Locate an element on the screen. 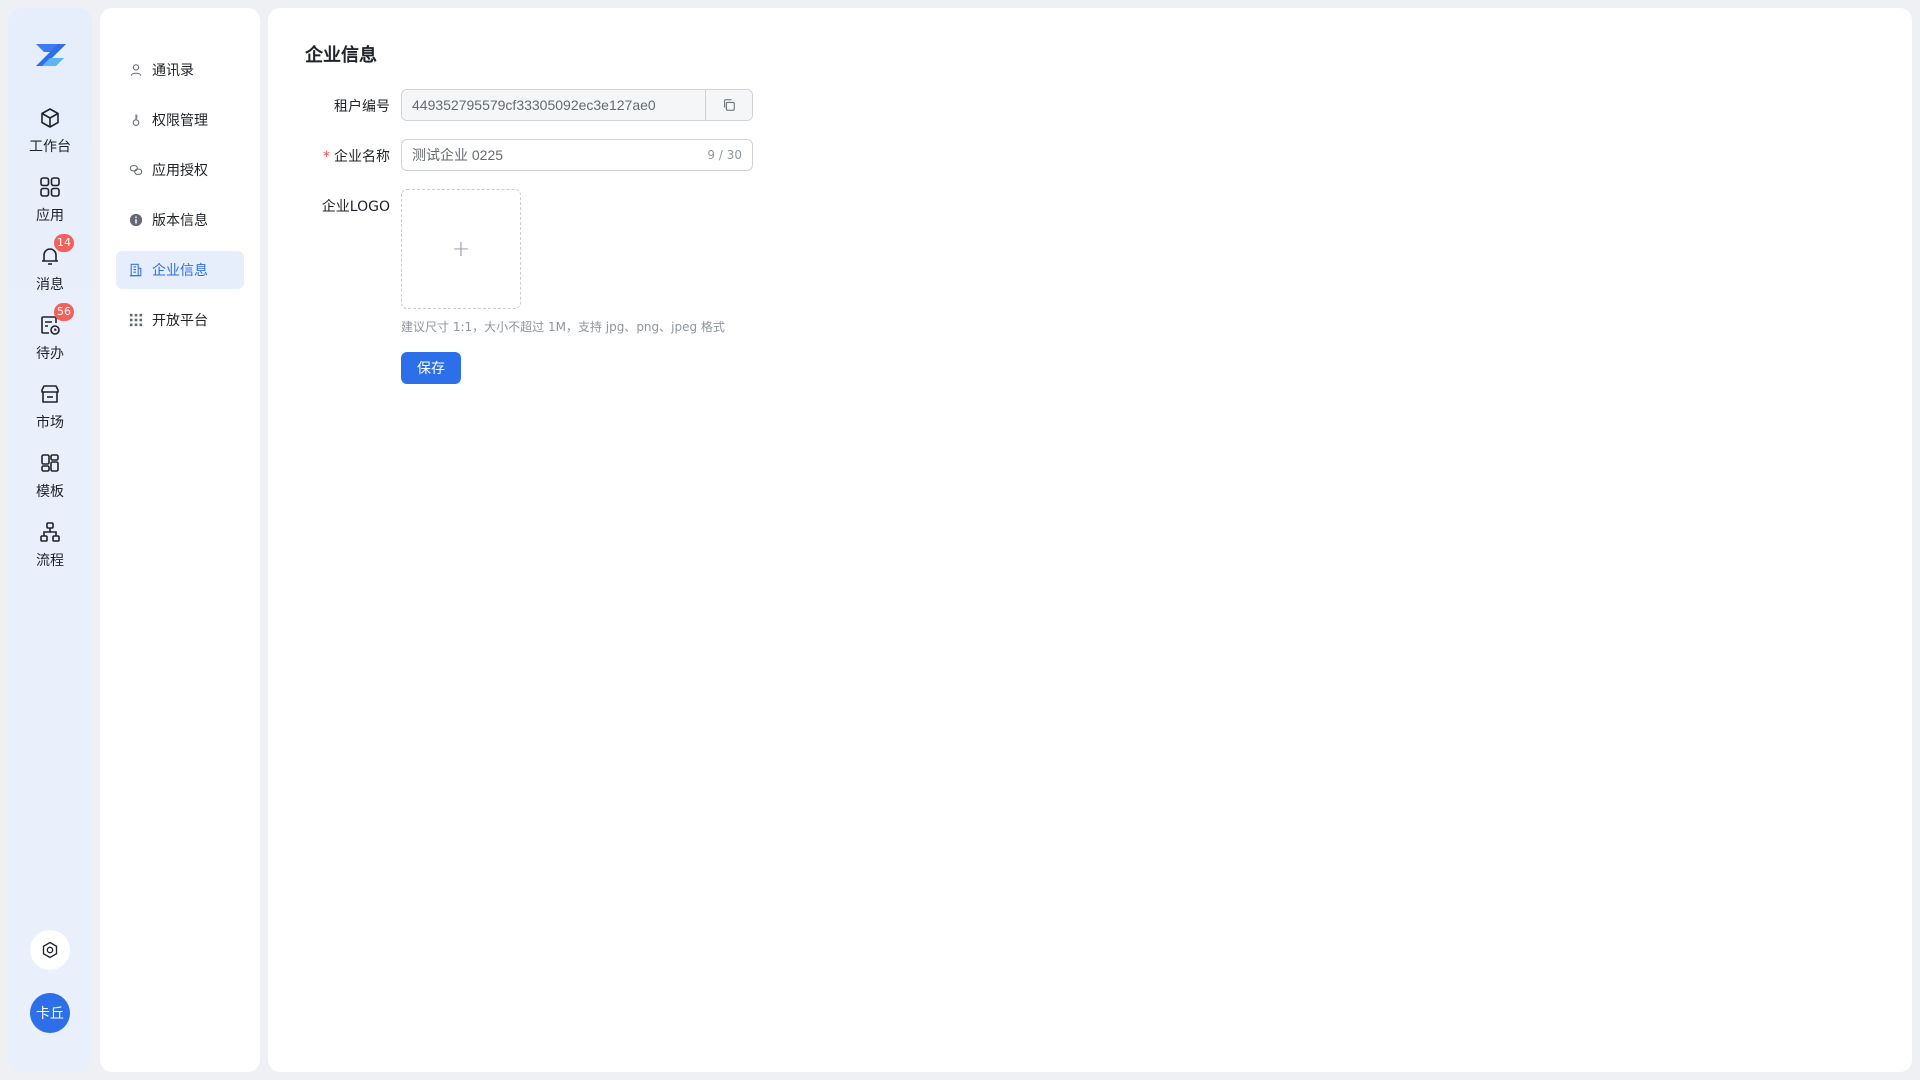 Image resolution: width=1920 pixels, height=1080 pixels. logo-upload: + is located at coordinates (461, 249).